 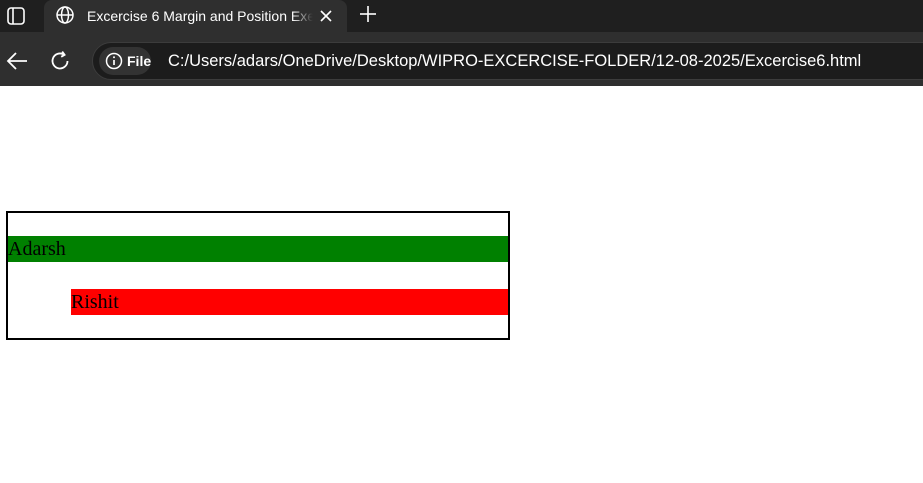 What do you see at coordinates (114, 61) in the screenshot?
I see `info-icon` at bounding box center [114, 61].